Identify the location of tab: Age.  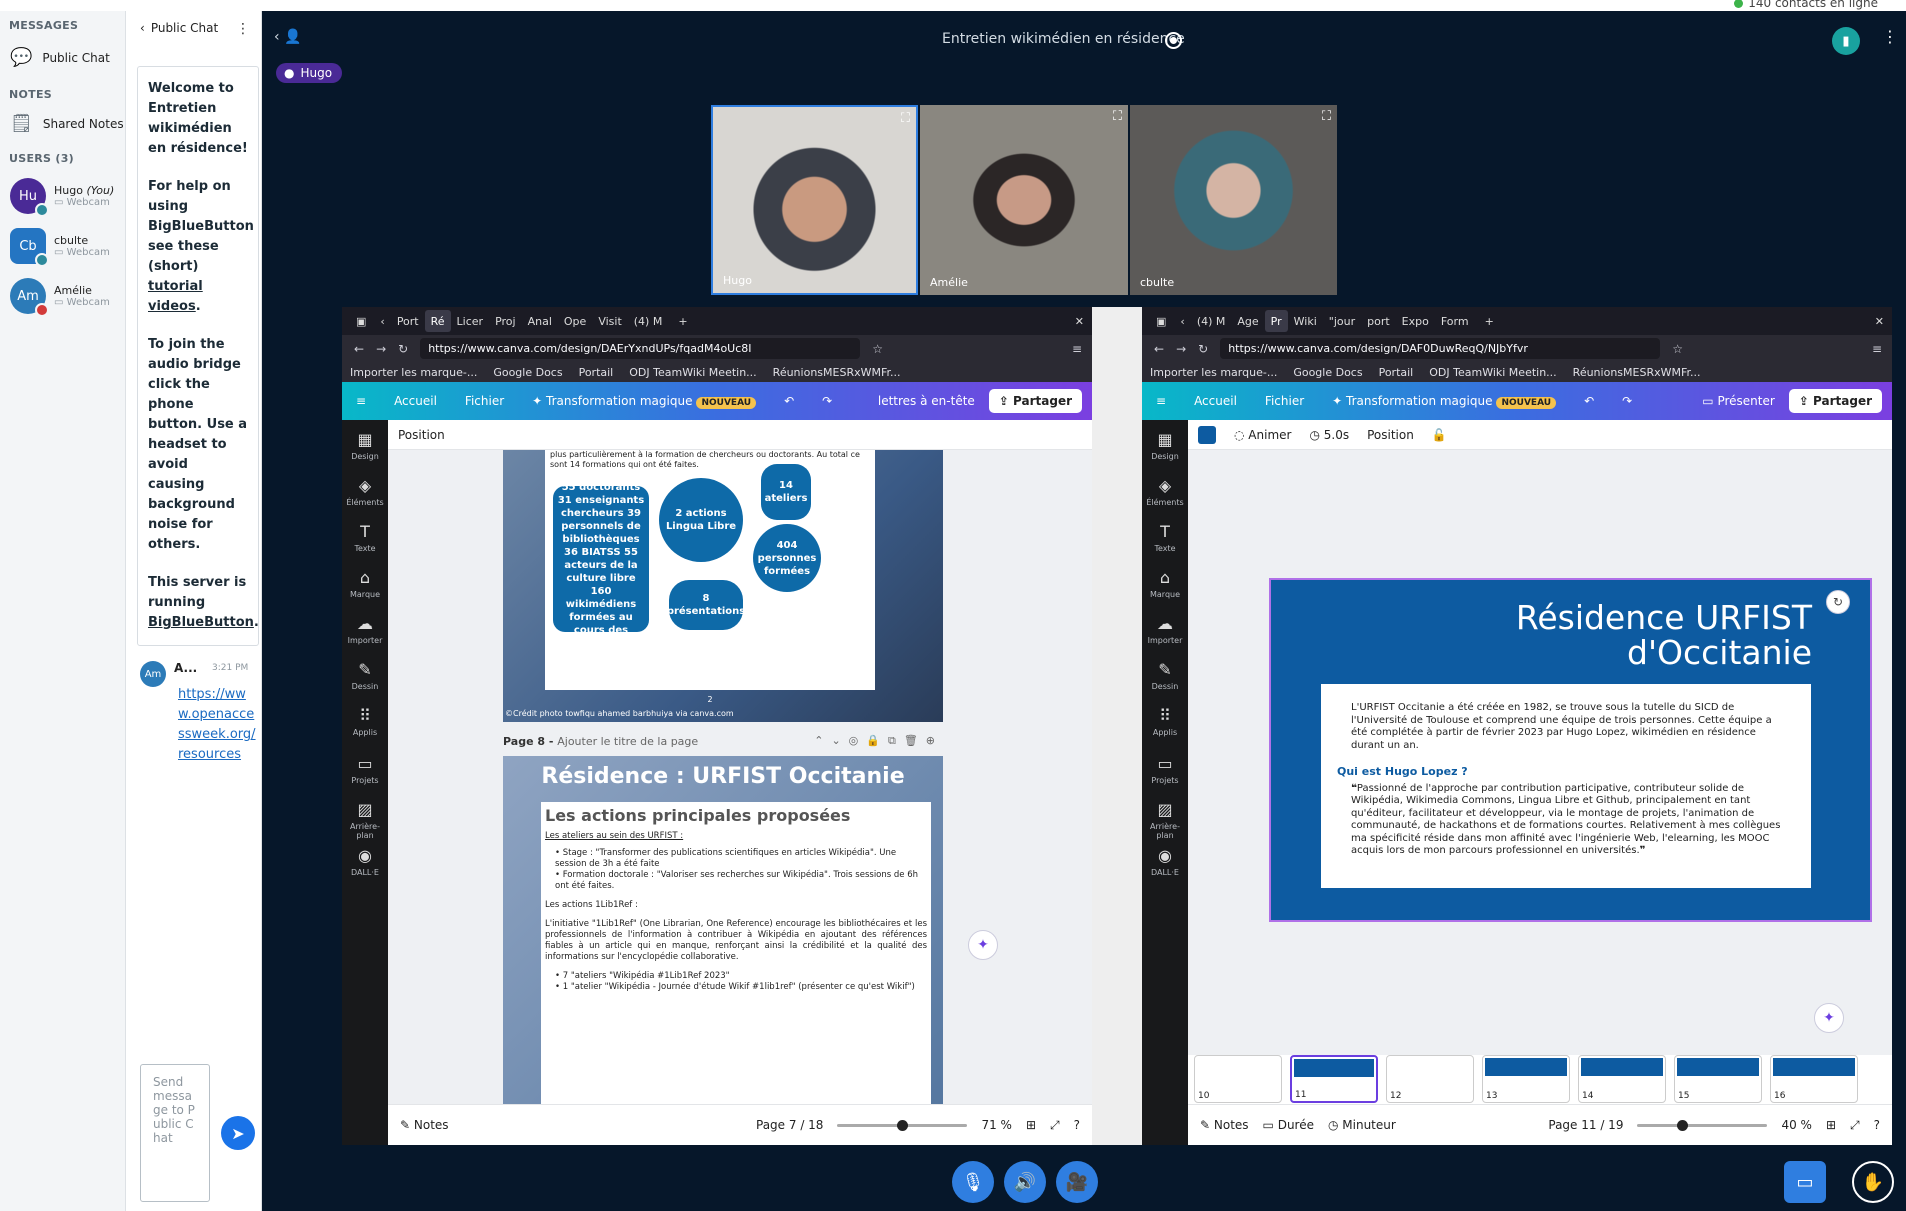
(1247, 321).